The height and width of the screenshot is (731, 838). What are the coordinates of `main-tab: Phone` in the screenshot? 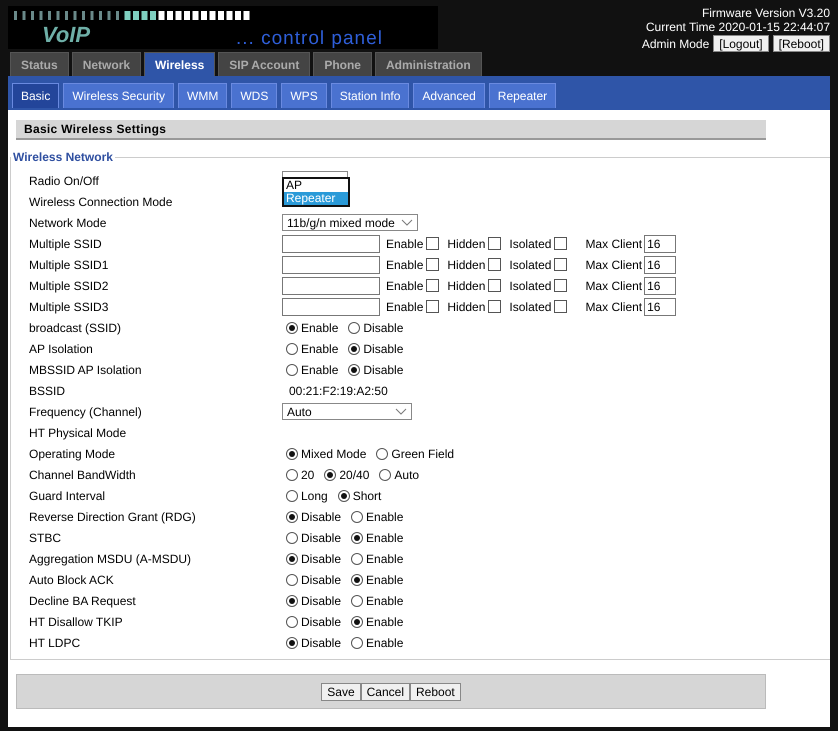 It's located at (342, 64).